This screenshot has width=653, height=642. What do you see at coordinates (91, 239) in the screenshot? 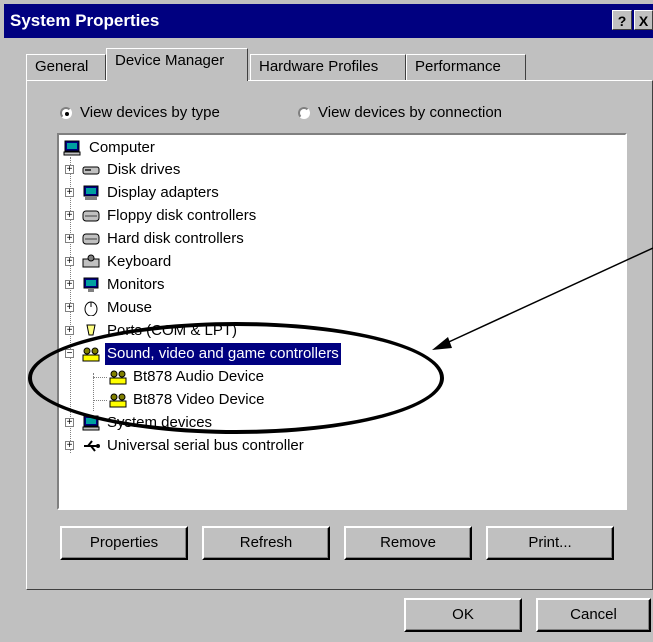
I see `hard-disk-controller-icon` at bounding box center [91, 239].